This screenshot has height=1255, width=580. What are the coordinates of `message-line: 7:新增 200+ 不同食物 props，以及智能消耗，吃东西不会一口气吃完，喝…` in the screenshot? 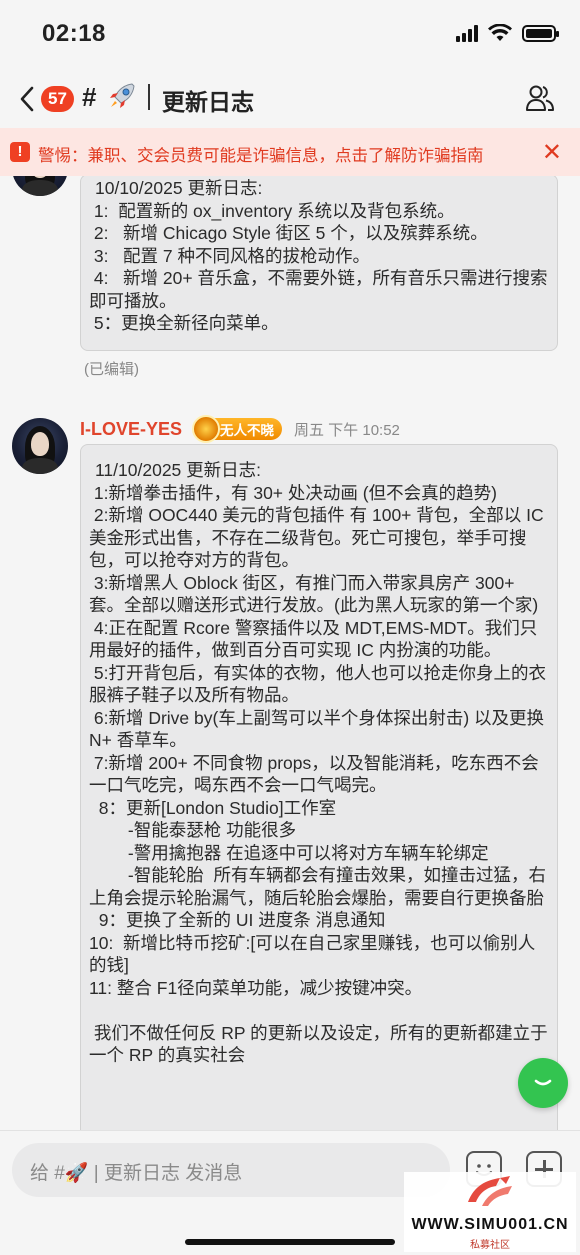 It's located at (314, 774).